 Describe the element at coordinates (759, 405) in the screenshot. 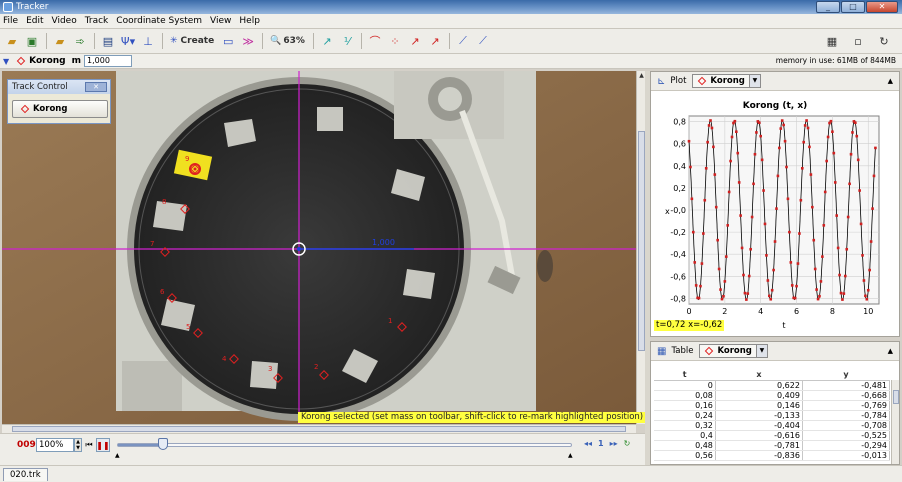

I see `table-cell: 0,146` at that location.